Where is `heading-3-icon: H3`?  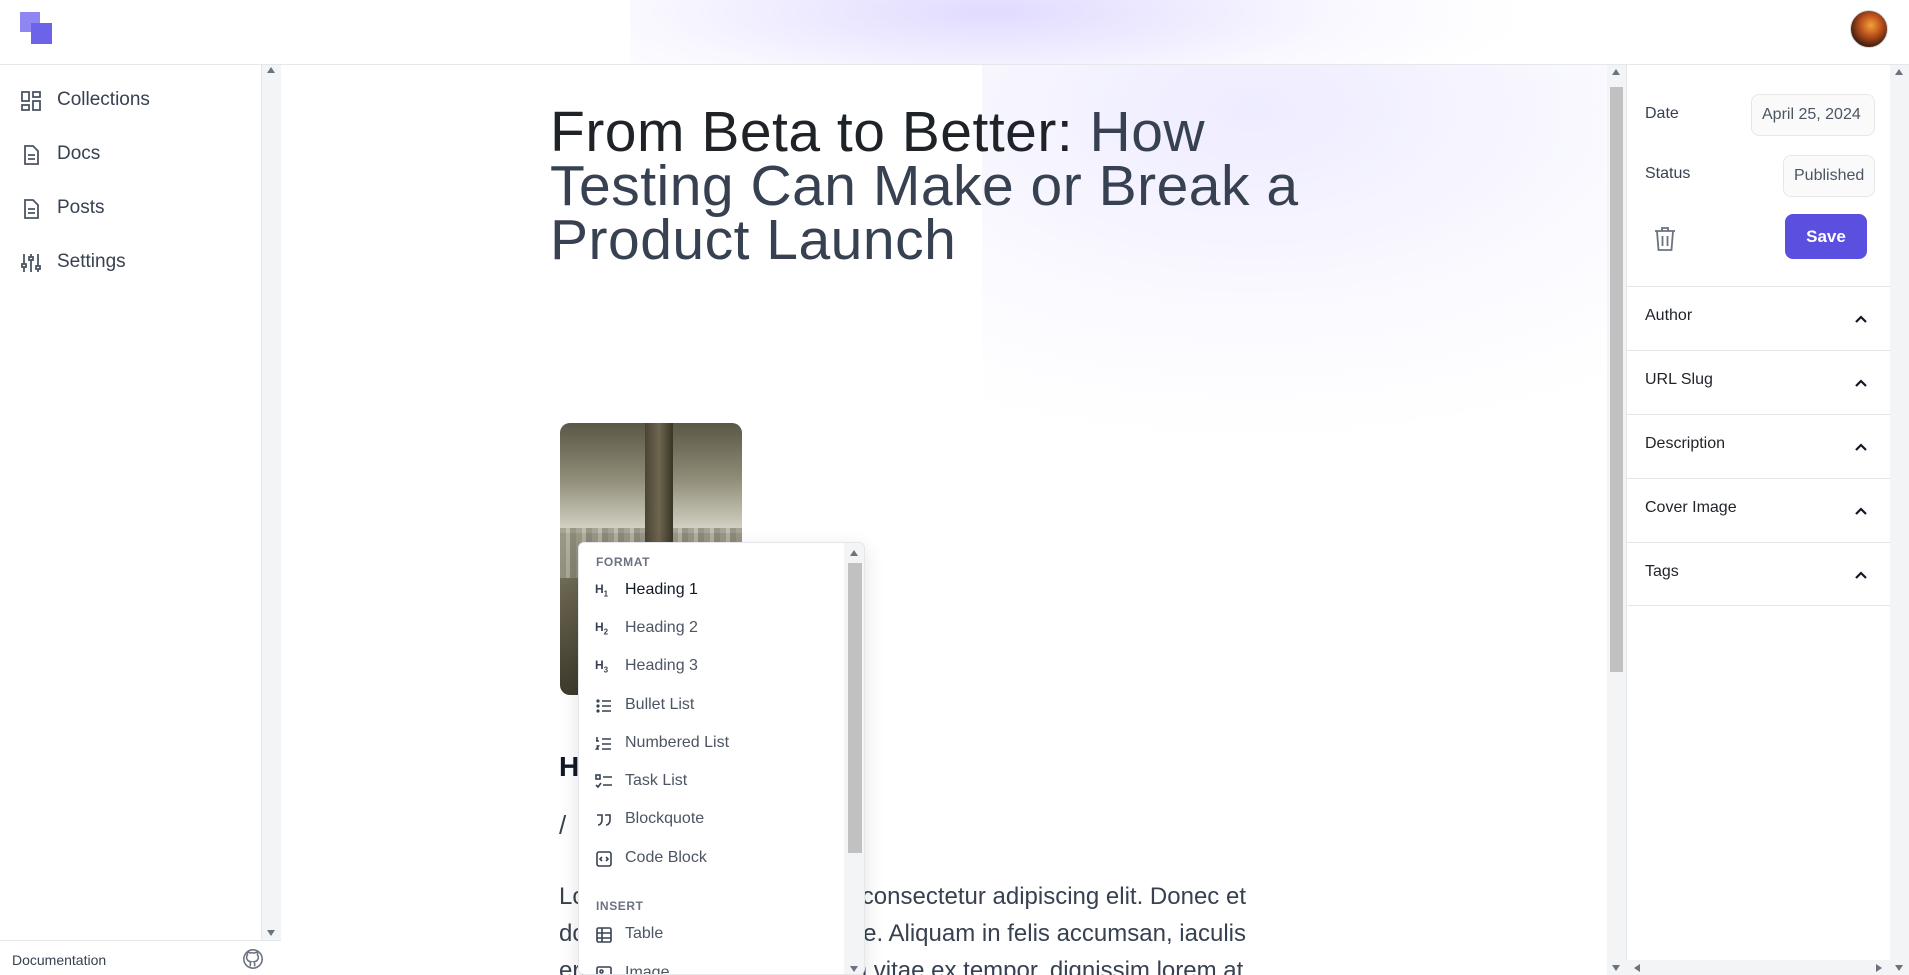 heading-3-icon: H3 is located at coordinates (602, 666).